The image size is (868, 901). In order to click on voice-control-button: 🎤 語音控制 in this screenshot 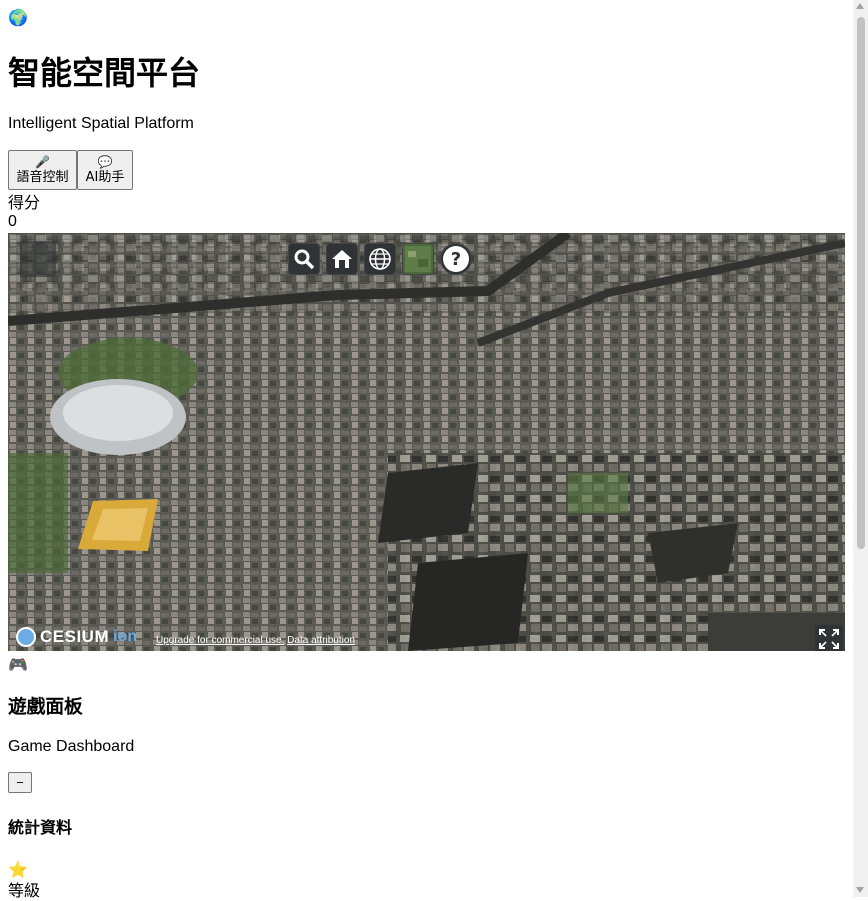, I will do `click(42, 170)`.